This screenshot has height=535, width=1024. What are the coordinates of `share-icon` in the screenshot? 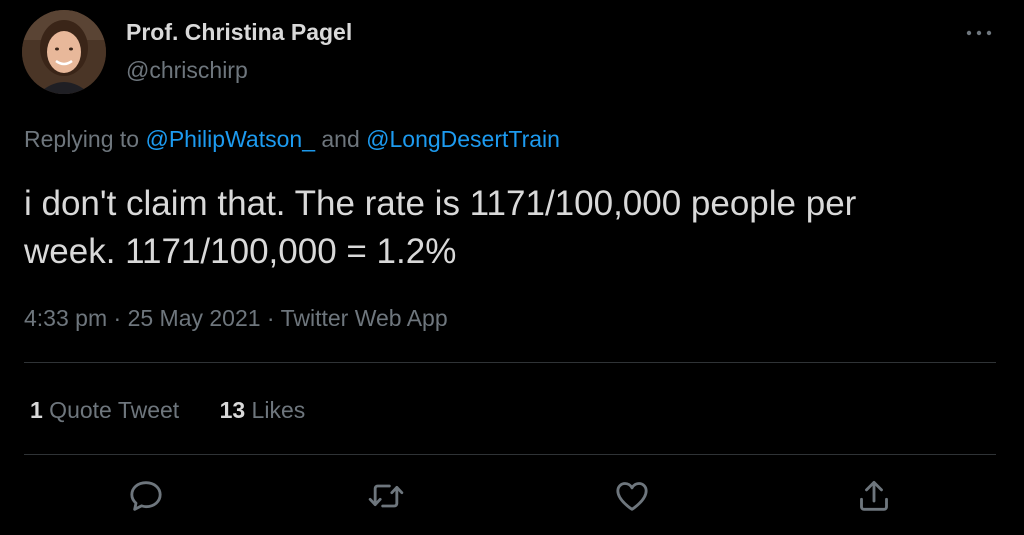 It's located at (874, 495).